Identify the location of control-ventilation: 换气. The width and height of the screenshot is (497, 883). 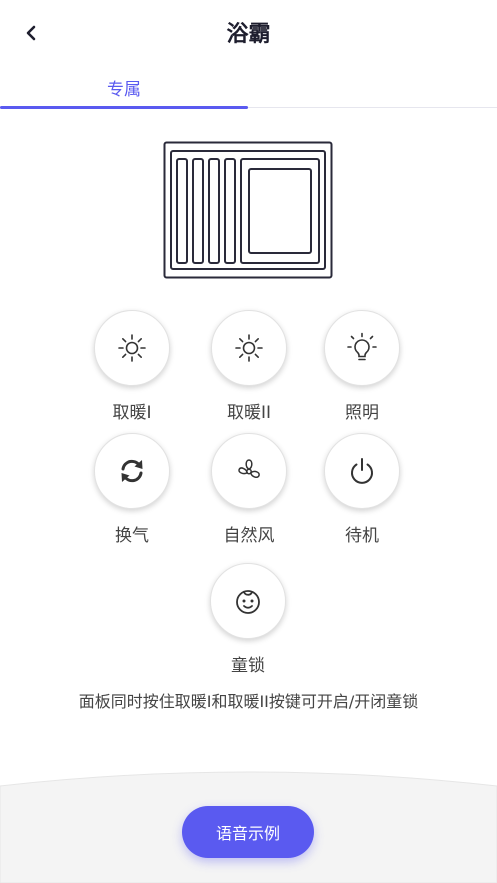
(132, 489).